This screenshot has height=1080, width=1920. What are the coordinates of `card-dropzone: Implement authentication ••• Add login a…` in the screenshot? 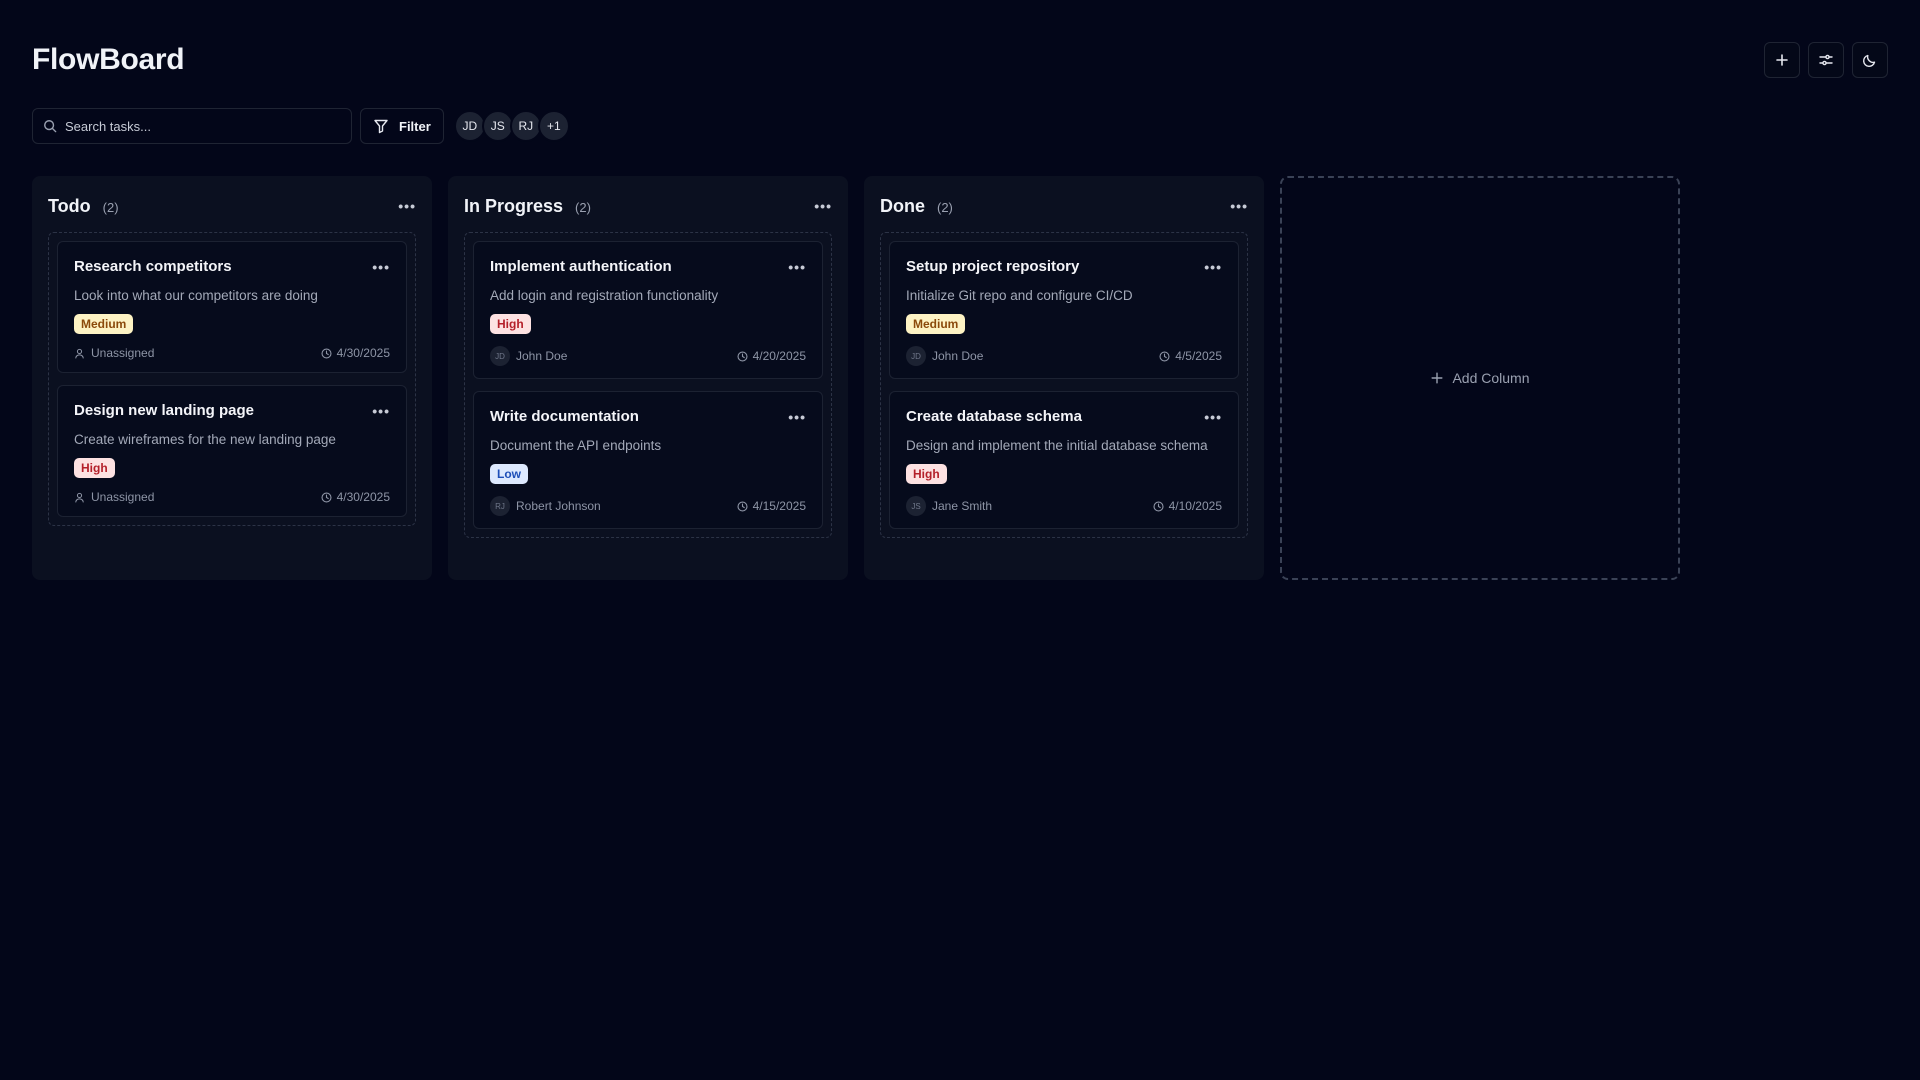 It's located at (648, 385).